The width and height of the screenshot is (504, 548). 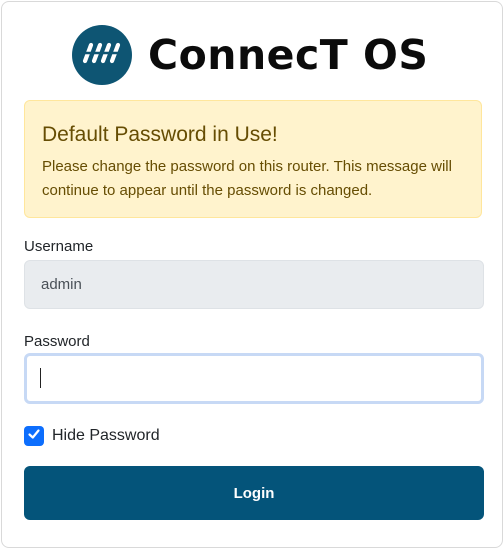 I want to click on password-label: Password, so click(x=57, y=341).